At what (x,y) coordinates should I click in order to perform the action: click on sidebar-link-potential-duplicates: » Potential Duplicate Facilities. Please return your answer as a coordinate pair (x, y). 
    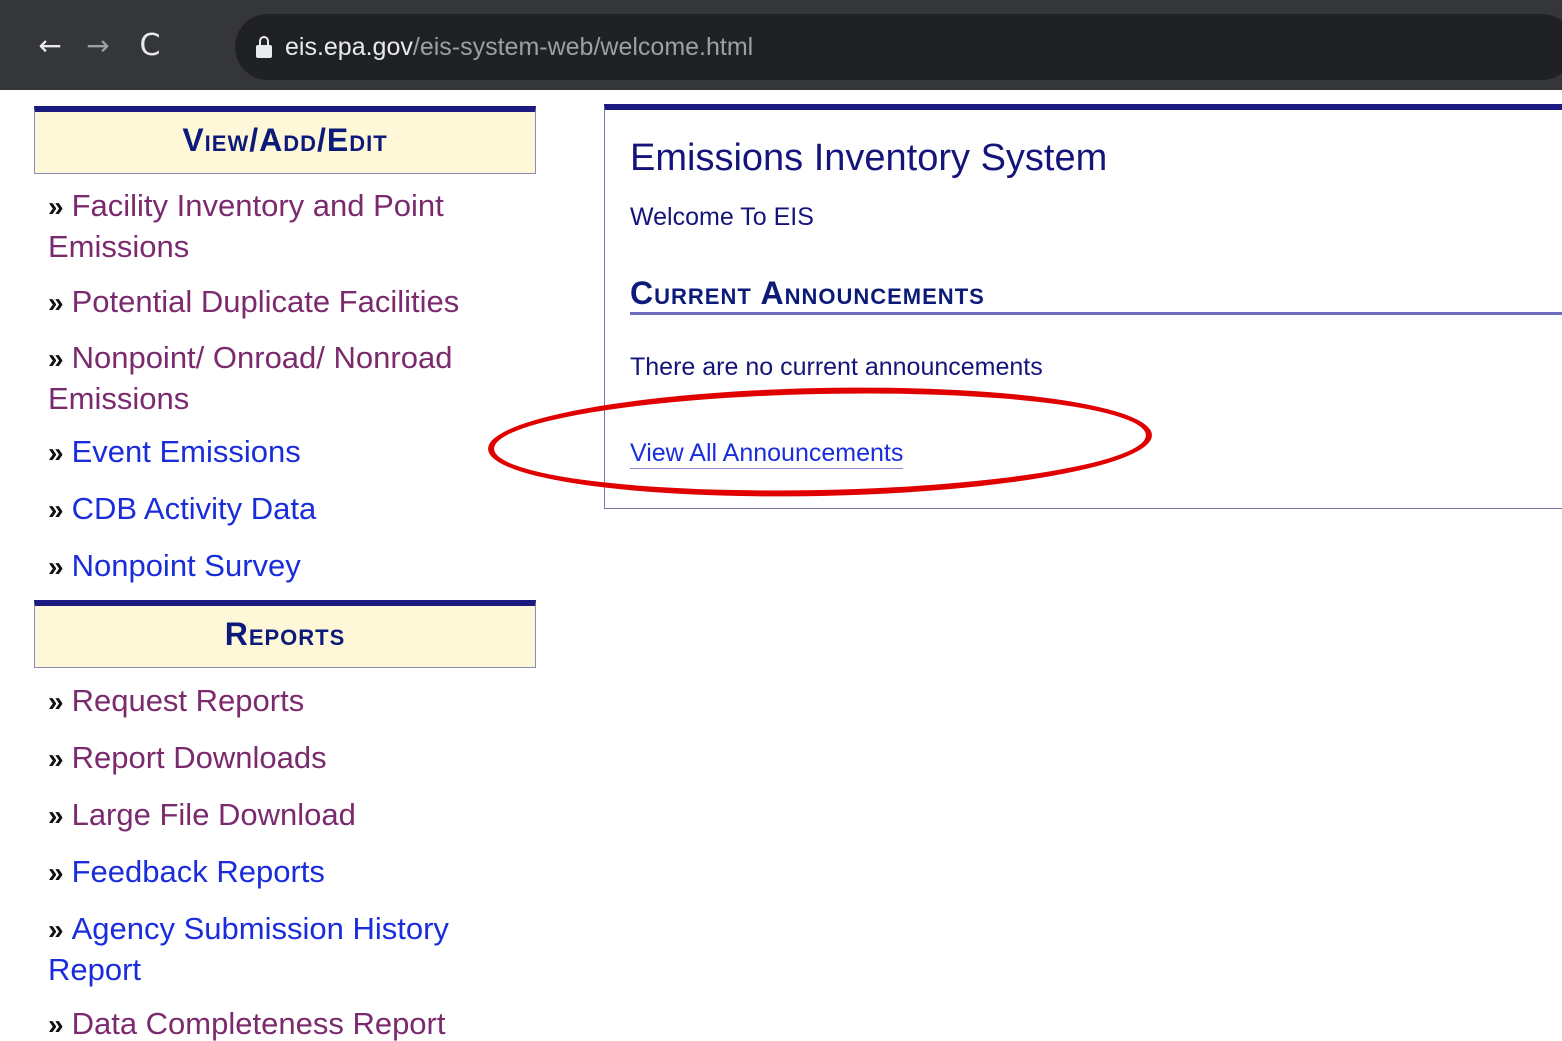
    Looking at the image, I should click on (283, 302).